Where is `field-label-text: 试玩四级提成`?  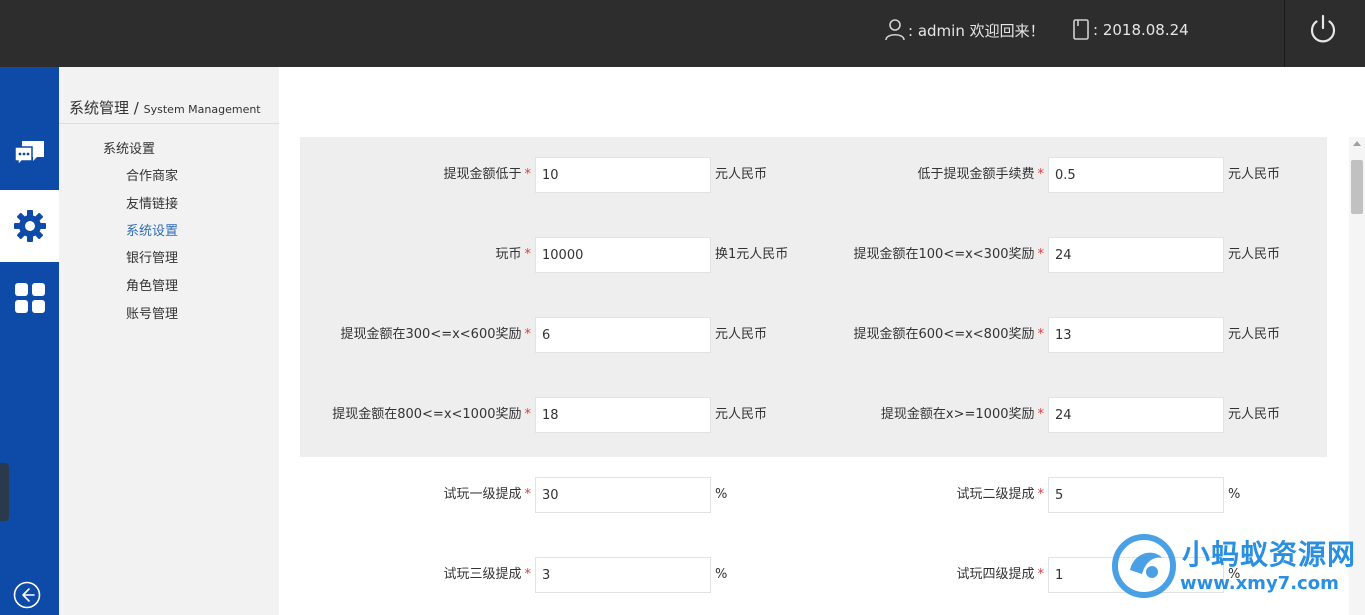
field-label-text: 试玩四级提成 is located at coordinates (995, 574).